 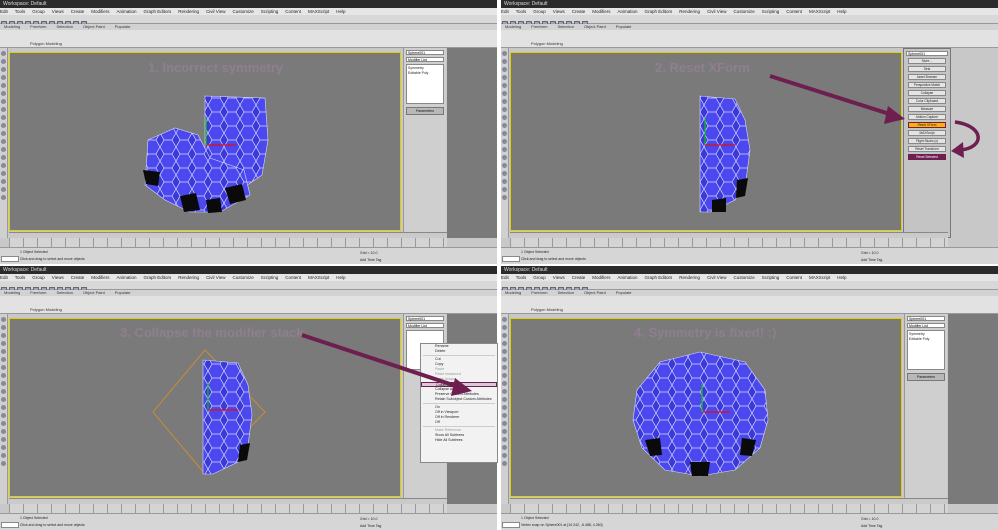 What do you see at coordinates (927, 109) in the screenshot?
I see `measure-button: Measure` at bounding box center [927, 109].